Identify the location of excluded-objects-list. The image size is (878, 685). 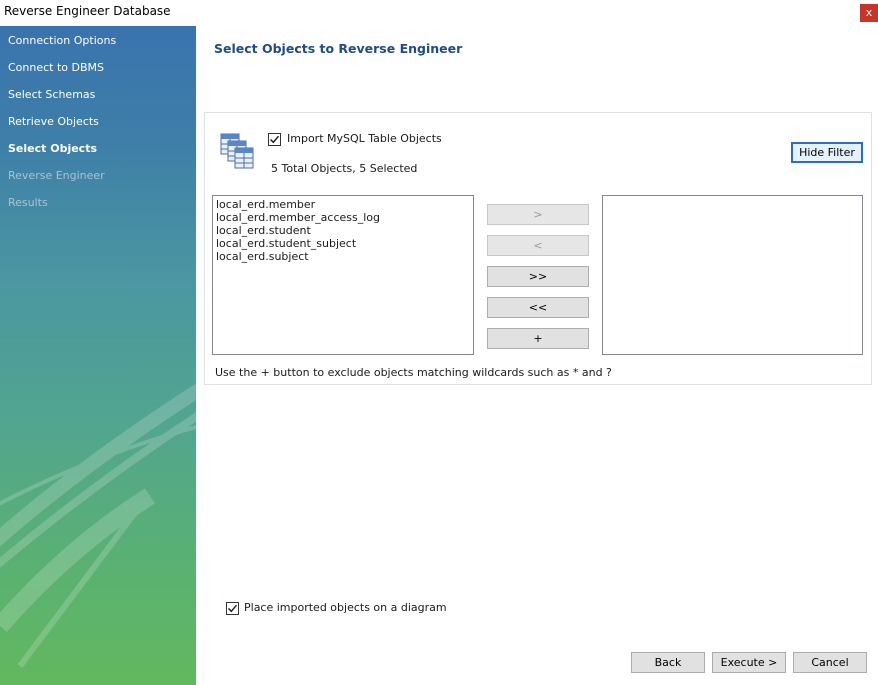
(732, 275).